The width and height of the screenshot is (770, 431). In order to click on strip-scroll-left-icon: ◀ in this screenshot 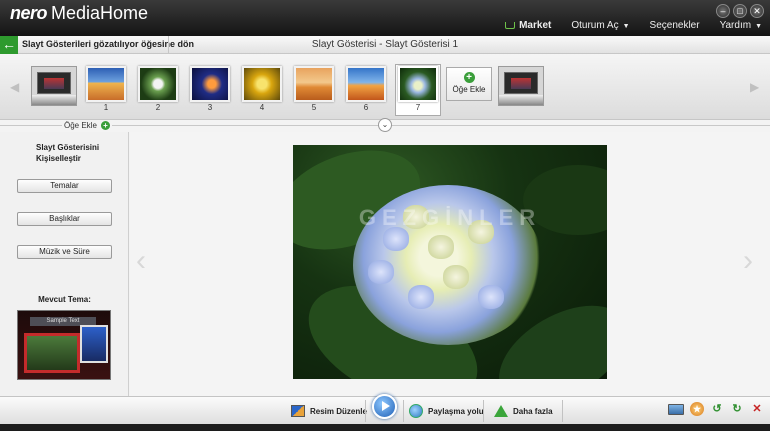, I will do `click(14, 87)`.